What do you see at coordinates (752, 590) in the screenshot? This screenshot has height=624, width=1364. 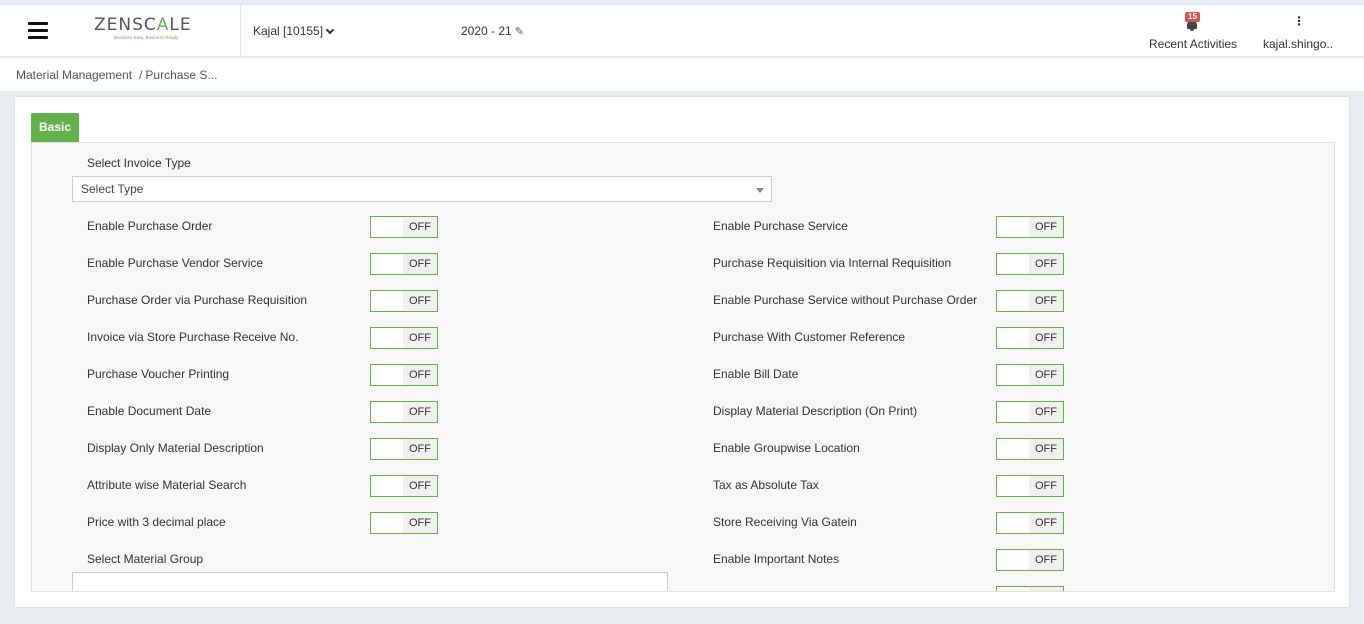 I see `right-setting-label-print-condition: Print Condition` at bounding box center [752, 590].